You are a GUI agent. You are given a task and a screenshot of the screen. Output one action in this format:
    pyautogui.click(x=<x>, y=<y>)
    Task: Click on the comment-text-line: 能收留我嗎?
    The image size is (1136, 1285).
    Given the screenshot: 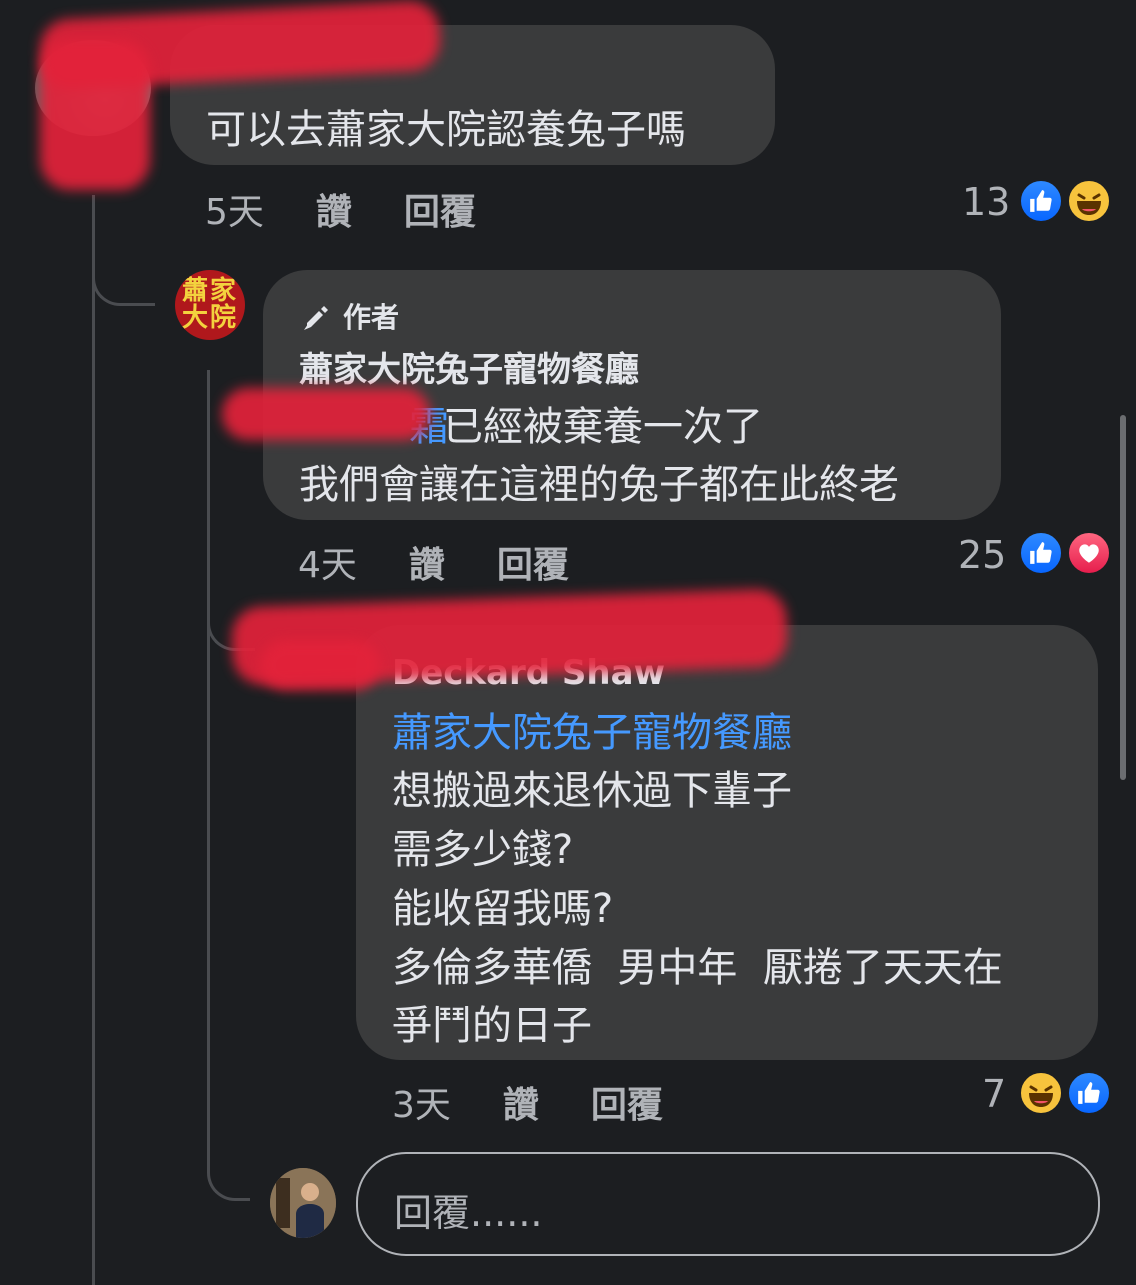 What is the action you would take?
    pyautogui.click(x=503, y=909)
    